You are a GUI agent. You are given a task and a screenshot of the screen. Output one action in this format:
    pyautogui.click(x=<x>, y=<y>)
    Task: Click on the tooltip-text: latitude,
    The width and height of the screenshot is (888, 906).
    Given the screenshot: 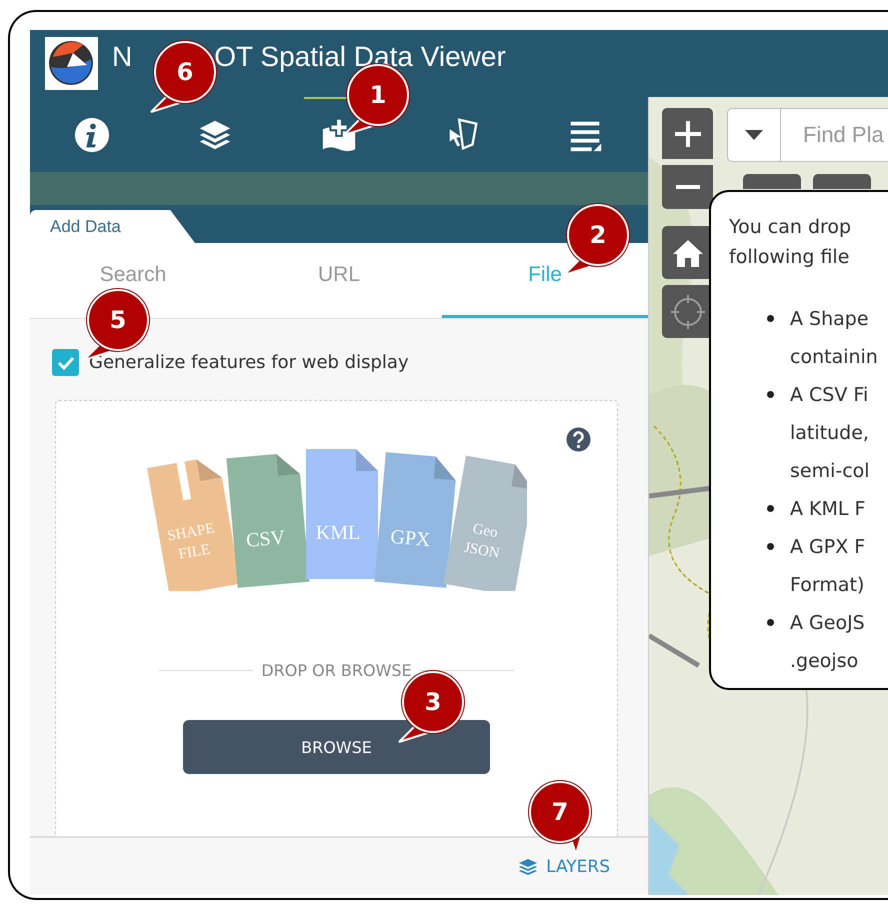 What is the action you would take?
    pyautogui.click(x=830, y=433)
    